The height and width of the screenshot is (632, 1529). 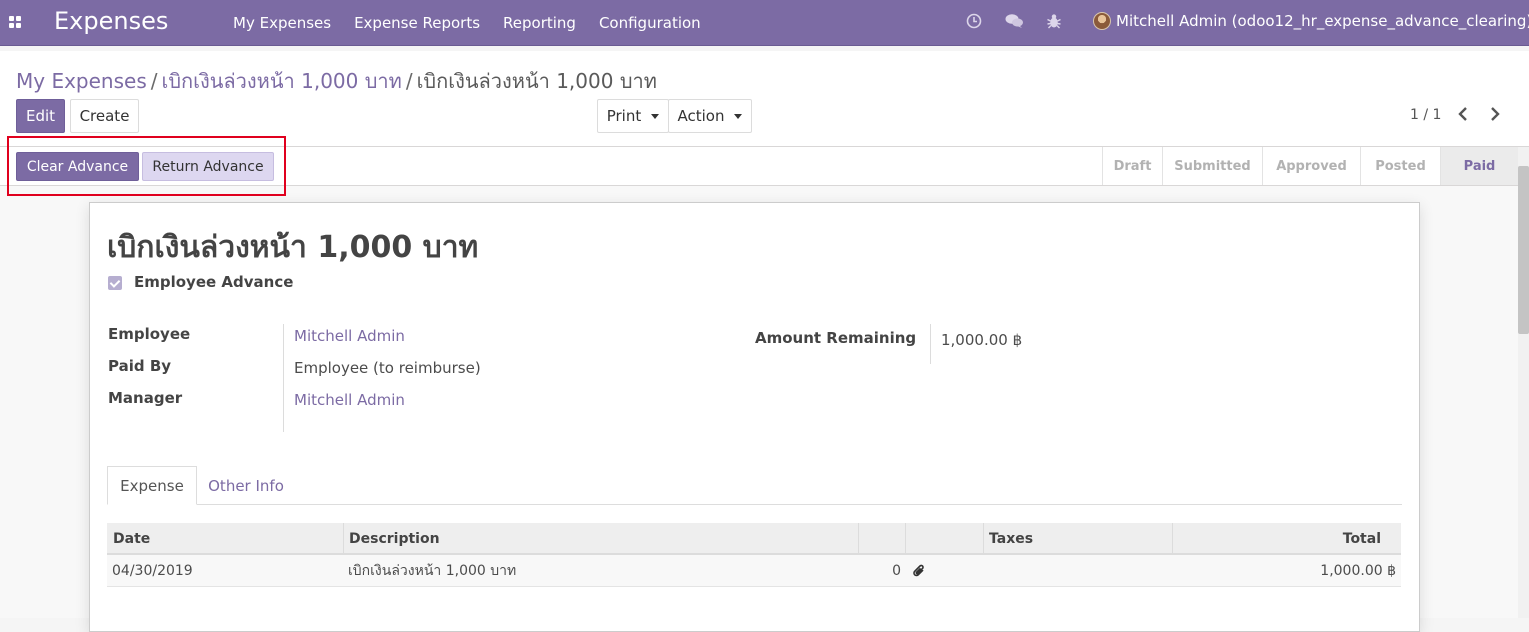 I want to click on manager-value-link: Mitchell Admin, so click(x=349, y=400).